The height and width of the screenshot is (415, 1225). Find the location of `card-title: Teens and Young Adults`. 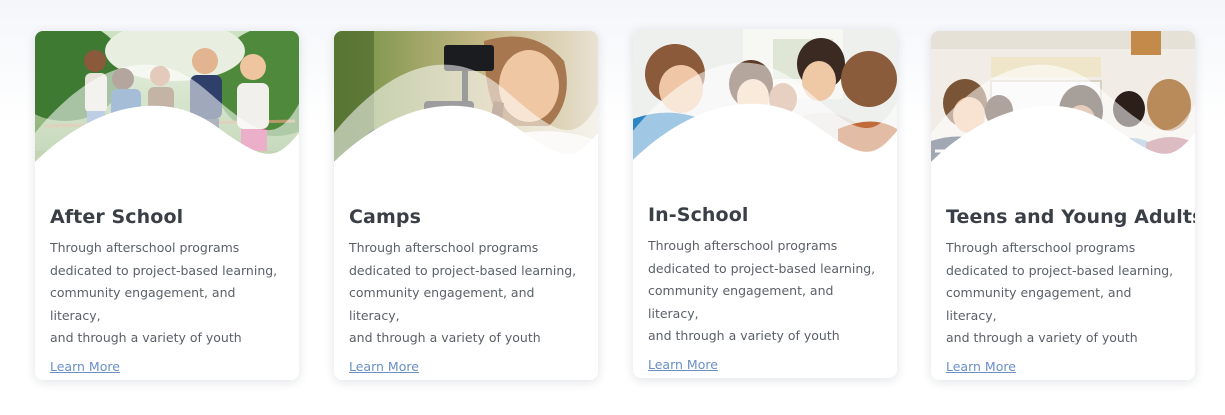

card-title: Teens and Young Adults is located at coordinates (1070, 217).